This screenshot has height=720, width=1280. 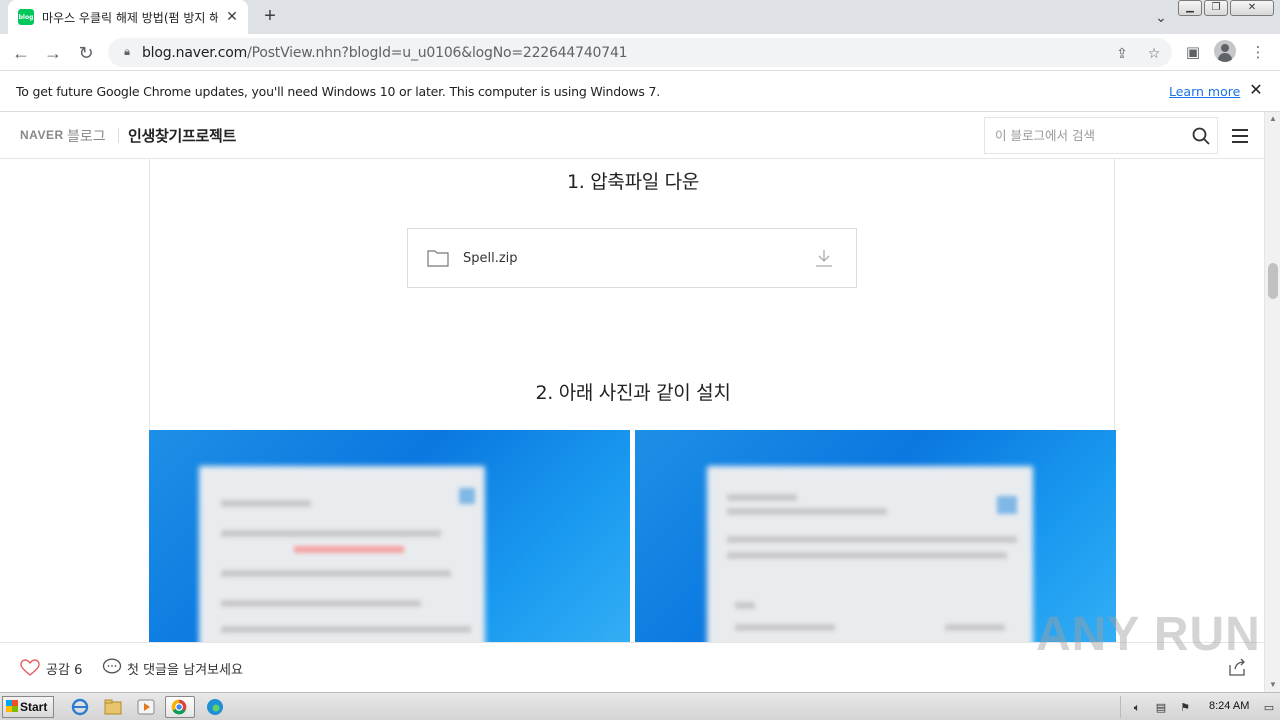 I want to click on download-icon, so click(x=824, y=258).